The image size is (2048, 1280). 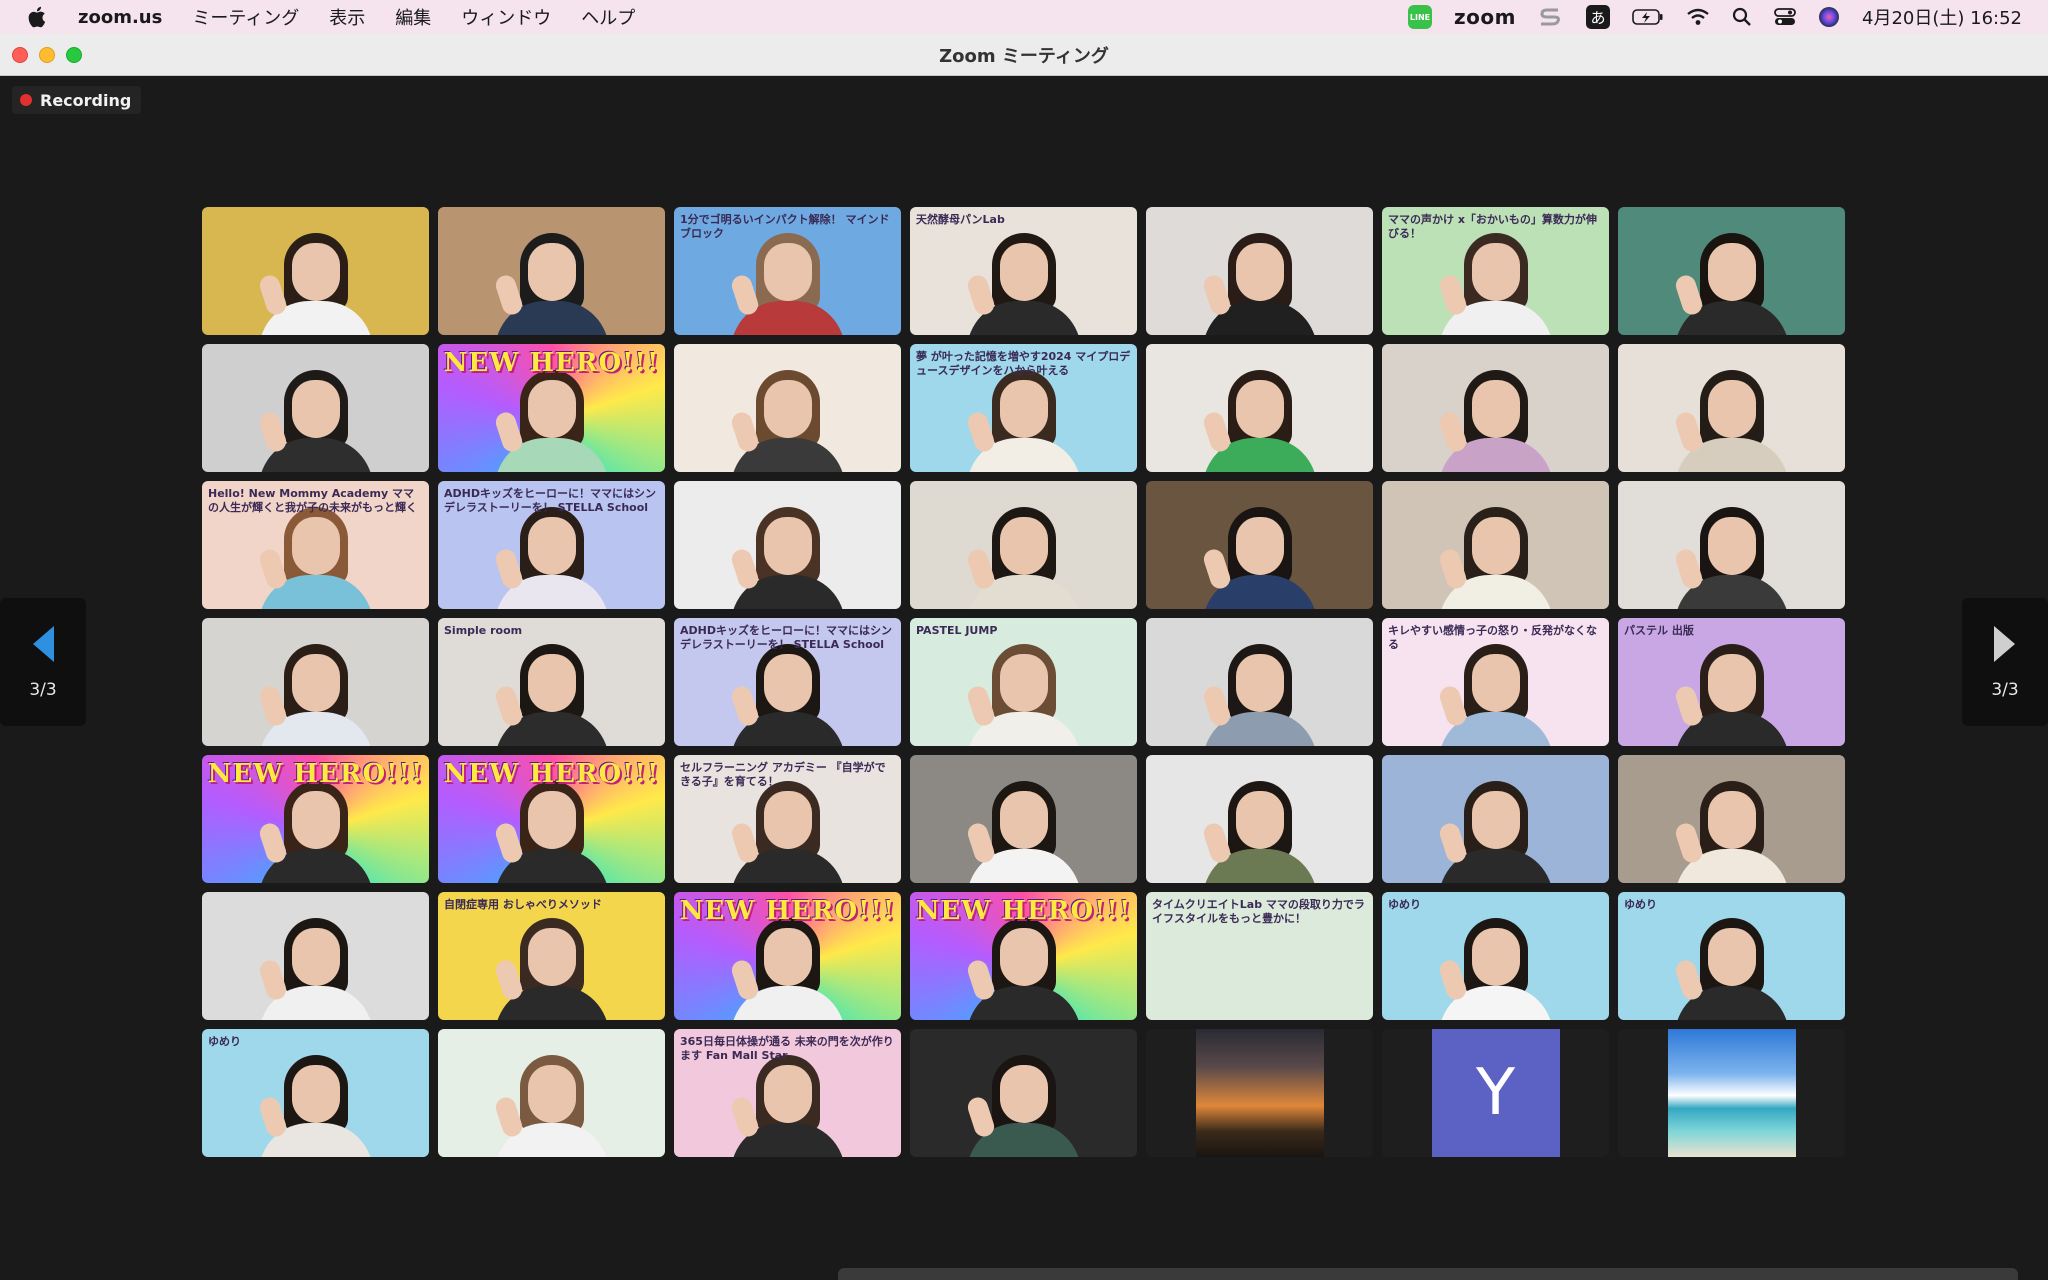 I want to click on wifi-icon, so click(x=1698, y=17).